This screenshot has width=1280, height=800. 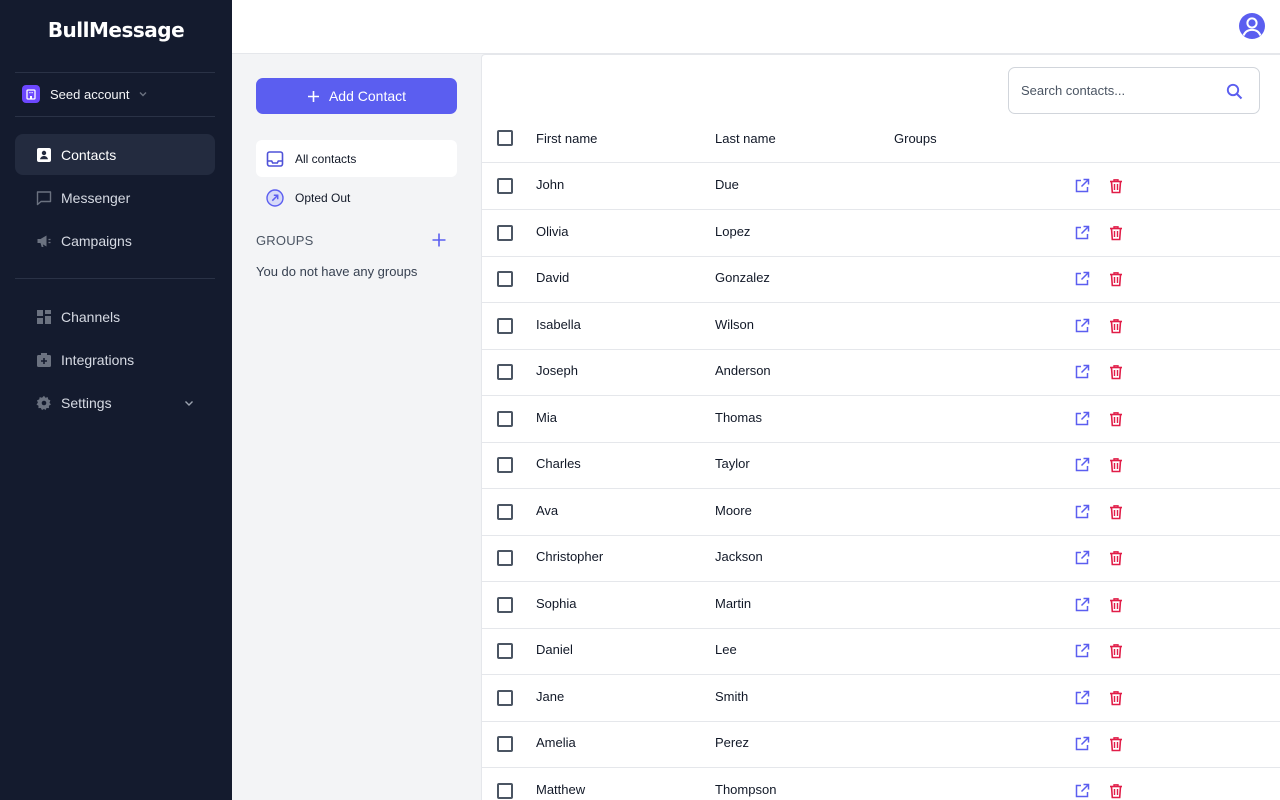 I want to click on chat-icon, so click(x=44, y=198).